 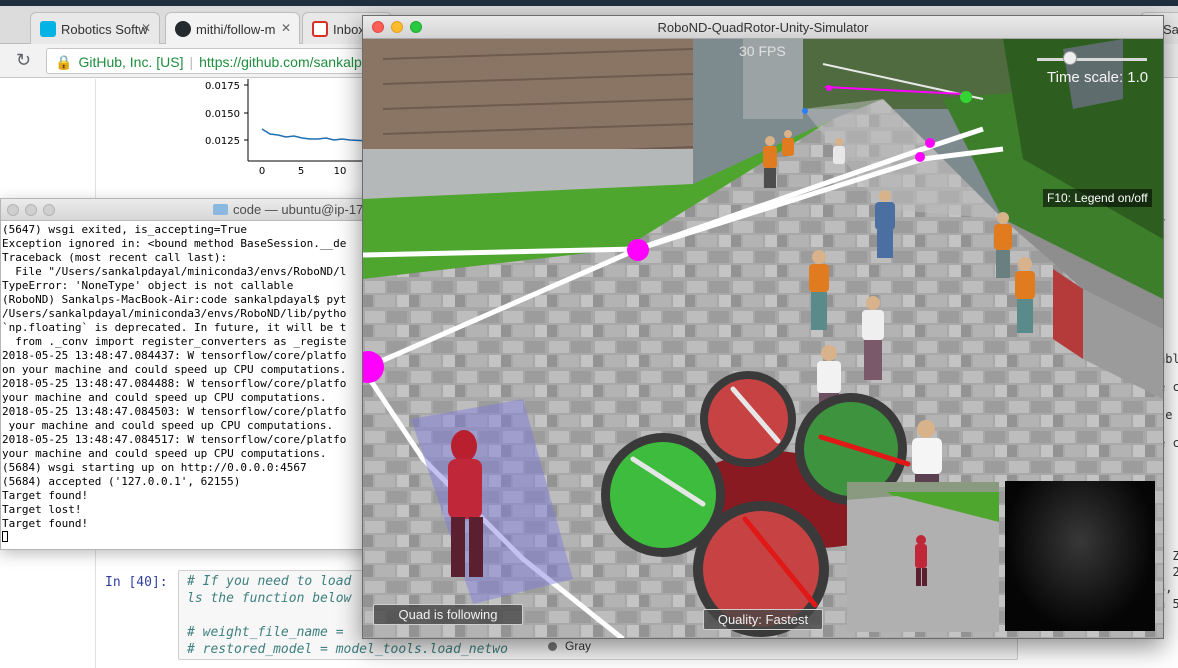 What do you see at coordinates (552, 646) in the screenshot?
I see `radio-icon` at bounding box center [552, 646].